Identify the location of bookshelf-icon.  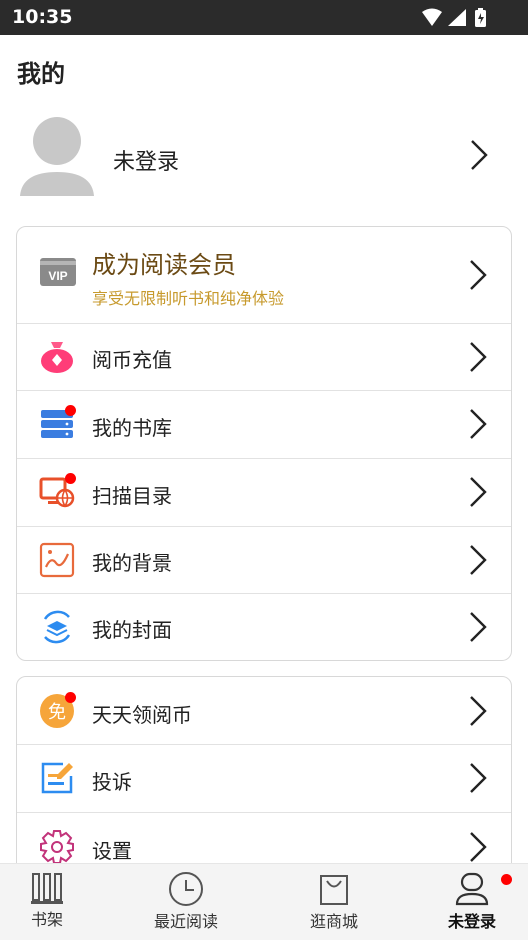
(47, 888).